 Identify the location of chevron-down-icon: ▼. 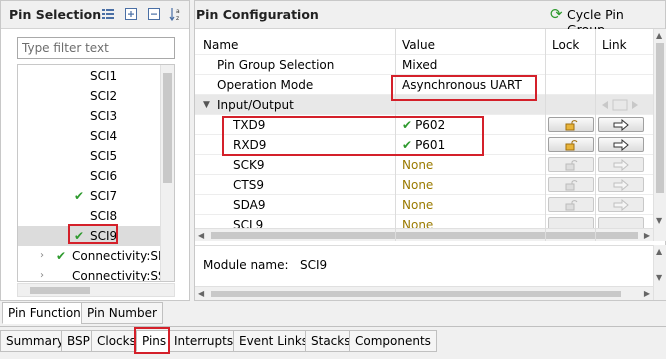
(206, 105).